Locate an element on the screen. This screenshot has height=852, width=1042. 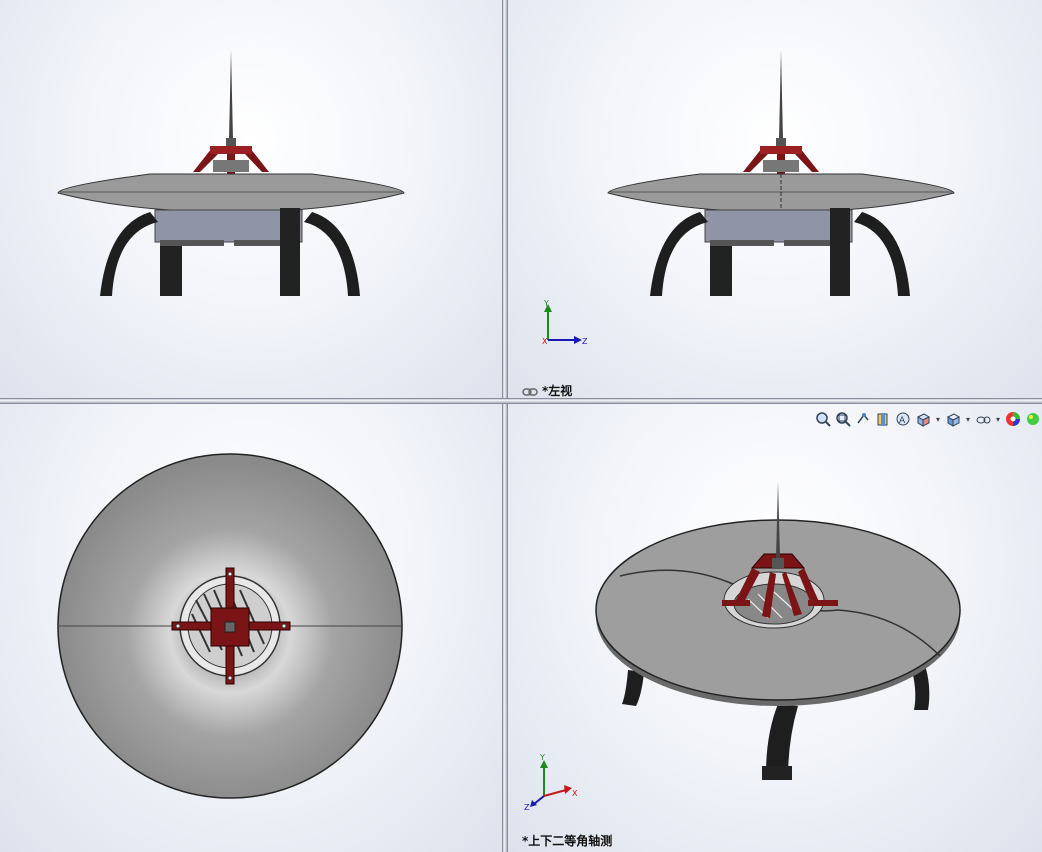
coordinate-triad-left: Y Z X is located at coordinates (565, 322).